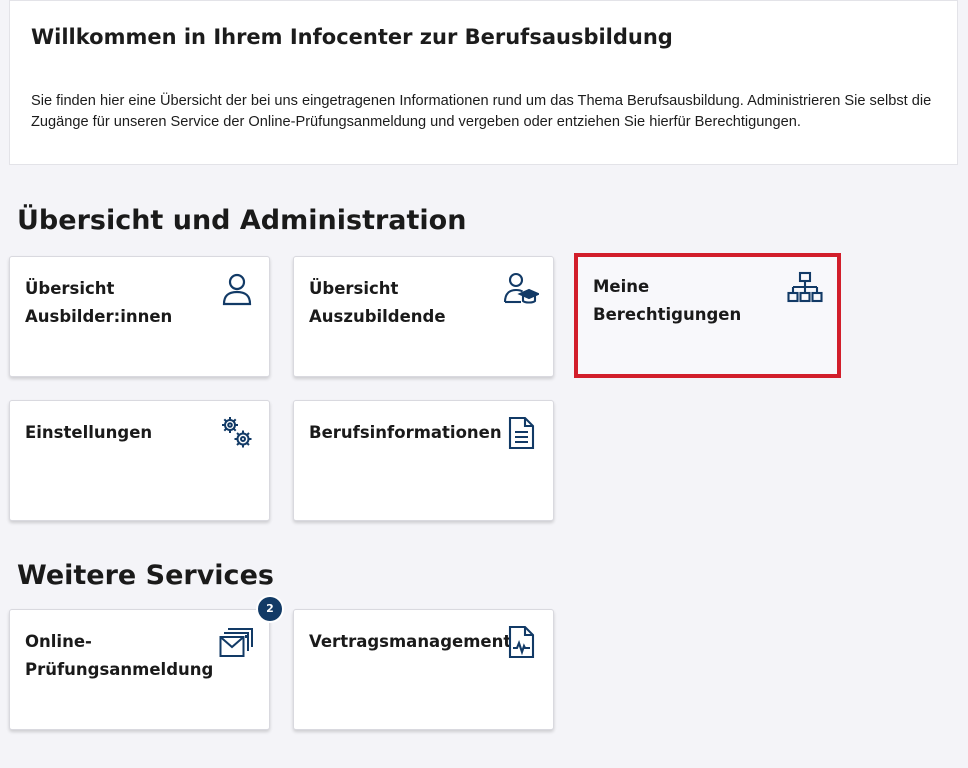 The image size is (968, 768). What do you see at coordinates (423, 460) in the screenshot?
I see `tile-berufsinformationen: Berufsinformationen` at bounding box center [423, 460].